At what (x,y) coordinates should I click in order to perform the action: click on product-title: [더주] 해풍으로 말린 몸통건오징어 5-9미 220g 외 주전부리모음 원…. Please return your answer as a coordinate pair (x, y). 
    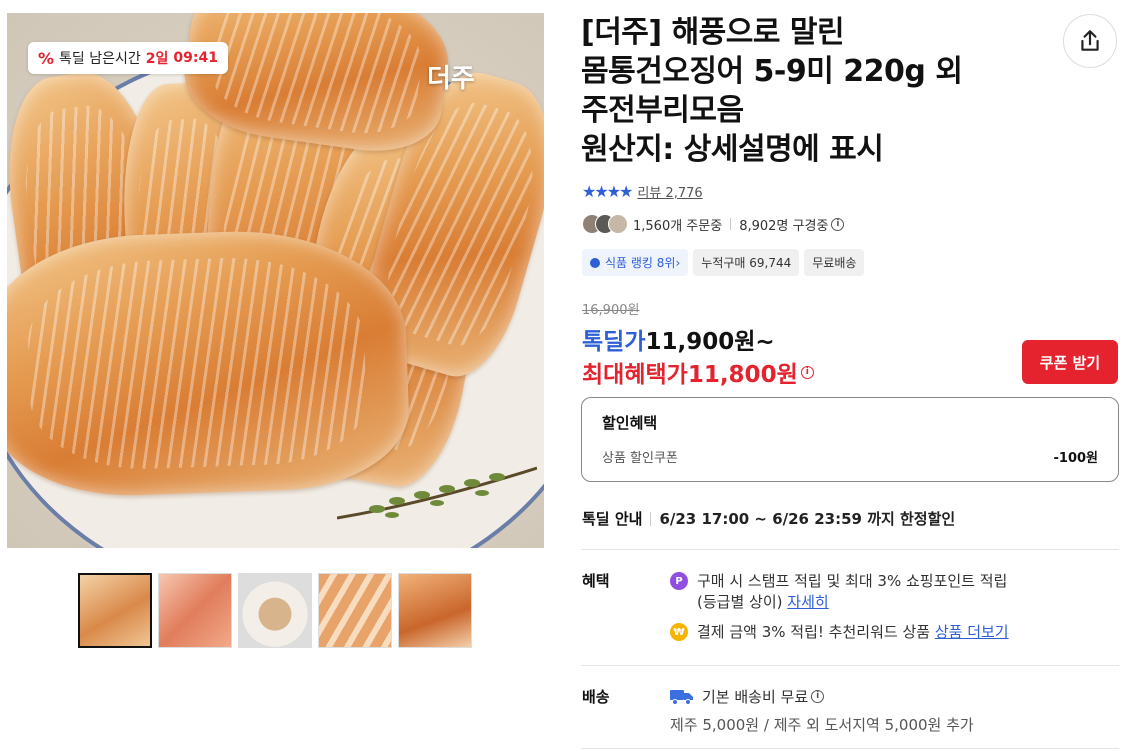
    Looking at the image, I should click on (811, 91).